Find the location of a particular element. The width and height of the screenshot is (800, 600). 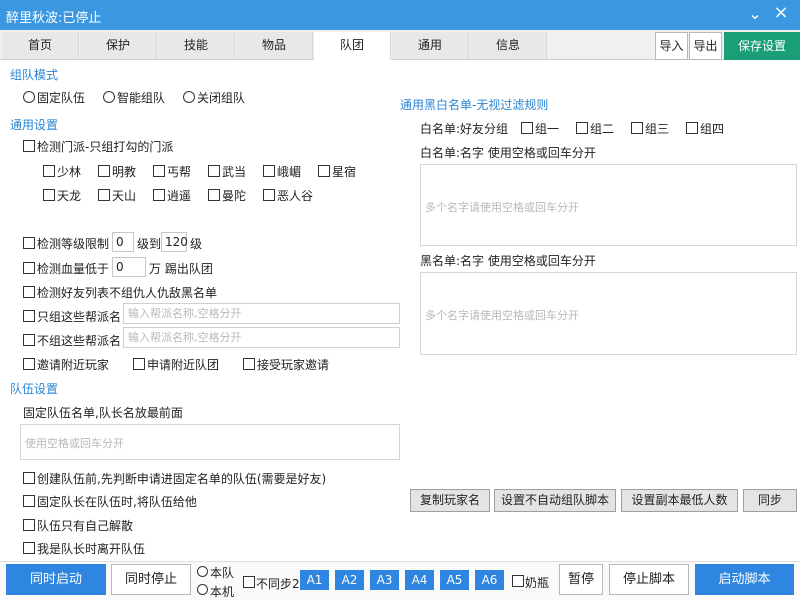

account-a1-button: A1 is located at coordinates (314, 580).